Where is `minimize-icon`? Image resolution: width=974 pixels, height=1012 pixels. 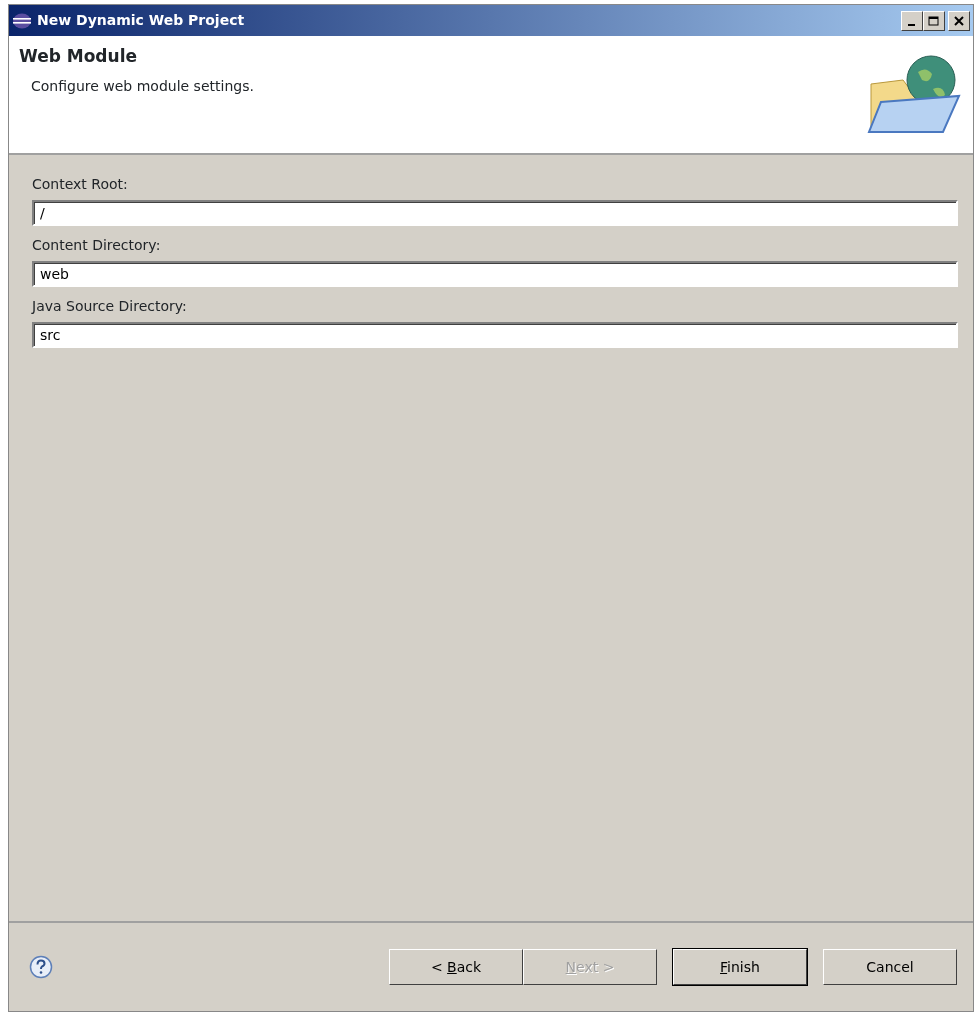 minimize-icon is located at coordinates (911, 24).